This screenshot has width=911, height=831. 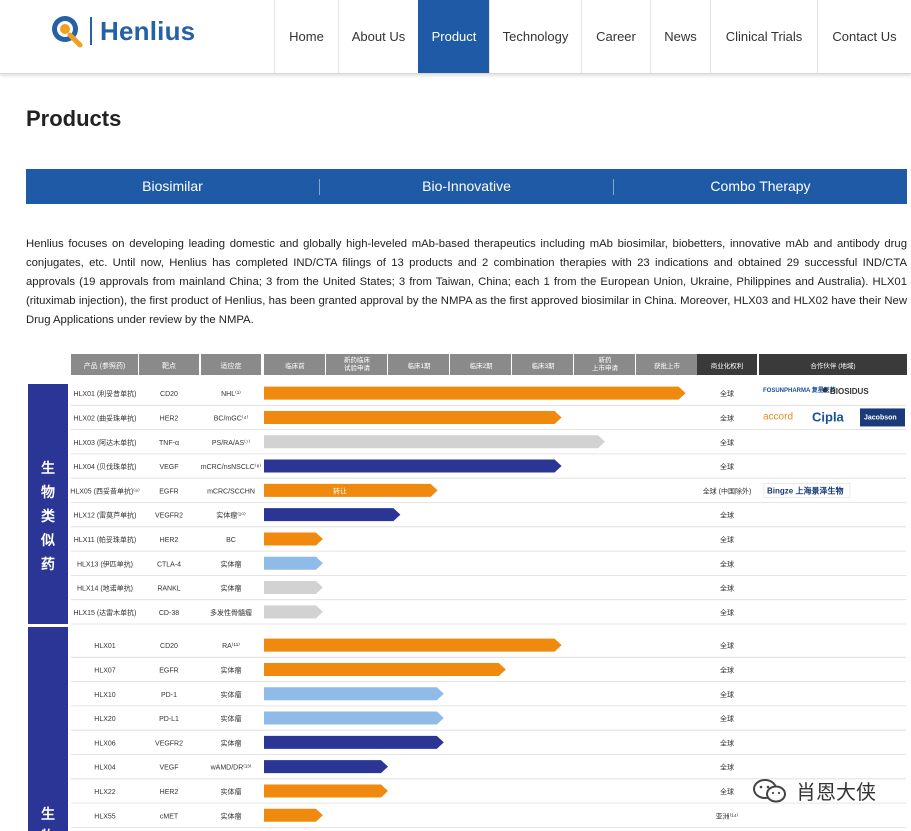 I want to click on row-rights: 亚洲⁽¹⁴⁾, so click(x=727, y=816).